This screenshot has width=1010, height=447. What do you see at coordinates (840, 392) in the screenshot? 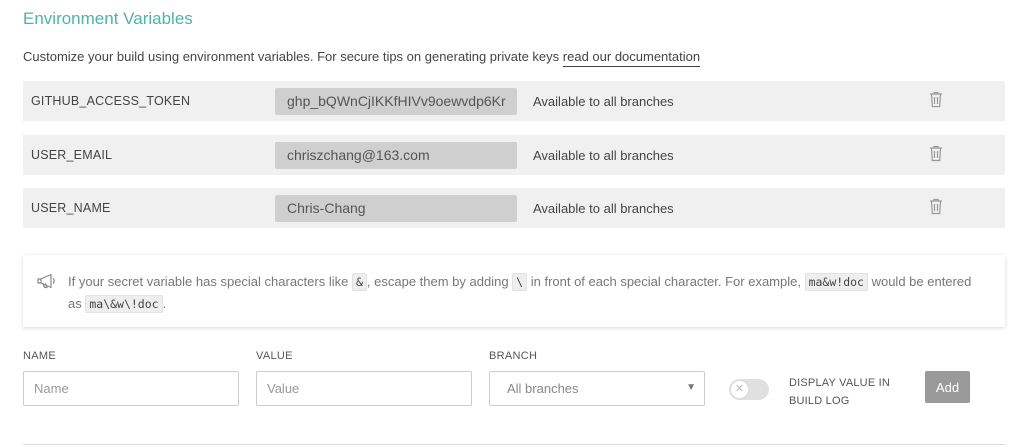
I see `display-value-label: DISPLAY VALUE IN BUILD LOG` at bounding box center [840, 392].